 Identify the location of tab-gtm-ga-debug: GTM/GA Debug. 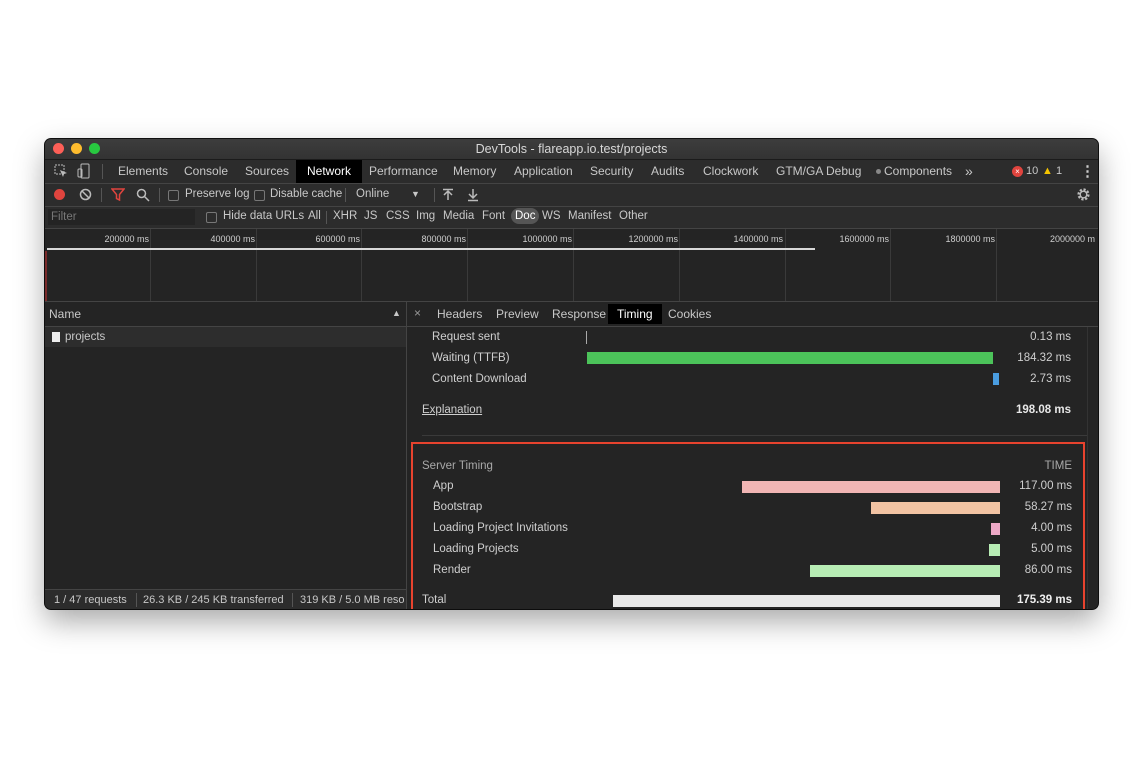
(818, 171).